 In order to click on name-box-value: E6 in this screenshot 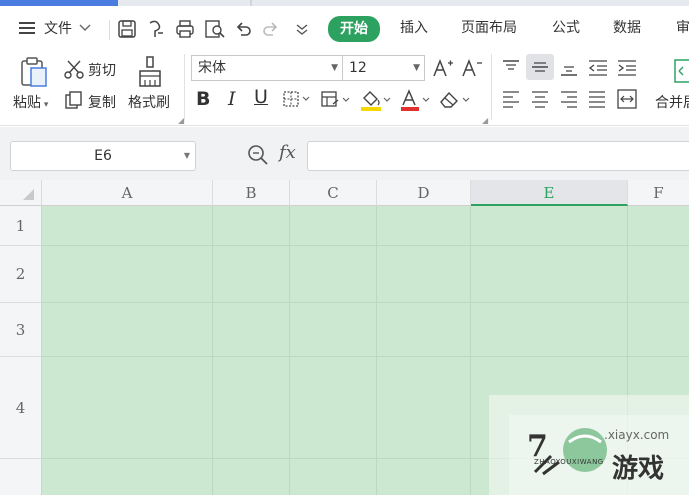, I will do `click(103, 156)`.